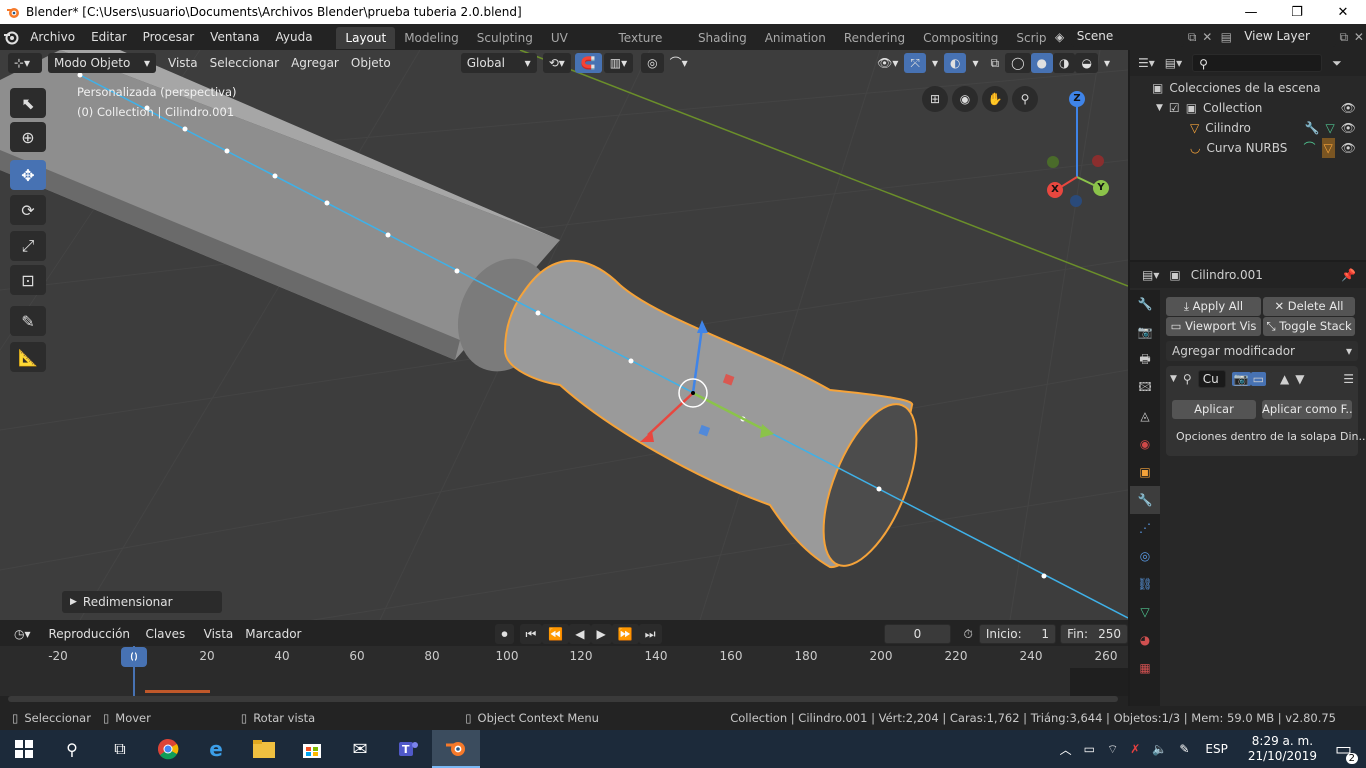 This screenshot has width=1366, height=768. What do you see at coordinates (1145, 528) in the screenshot?
I see `particles-tab-icon: ⋰` at bounding box center [1145, 528].